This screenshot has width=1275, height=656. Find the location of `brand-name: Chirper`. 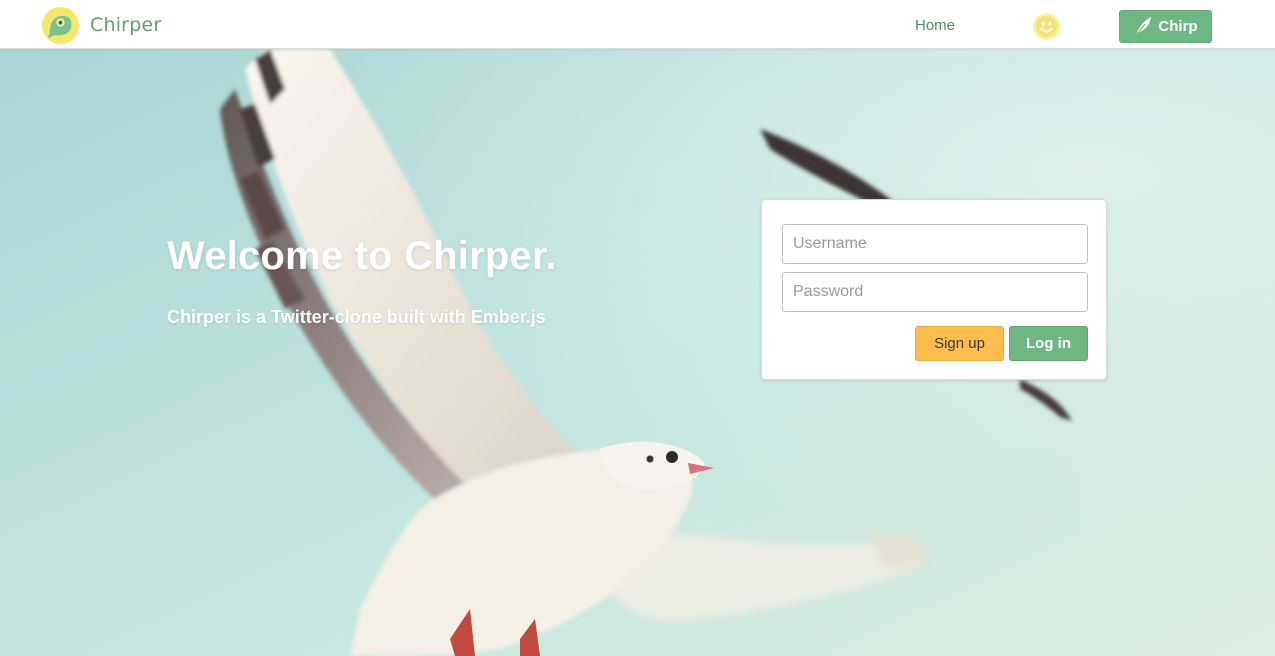

brand-name: Chirper is located at coordinates (126, 25).